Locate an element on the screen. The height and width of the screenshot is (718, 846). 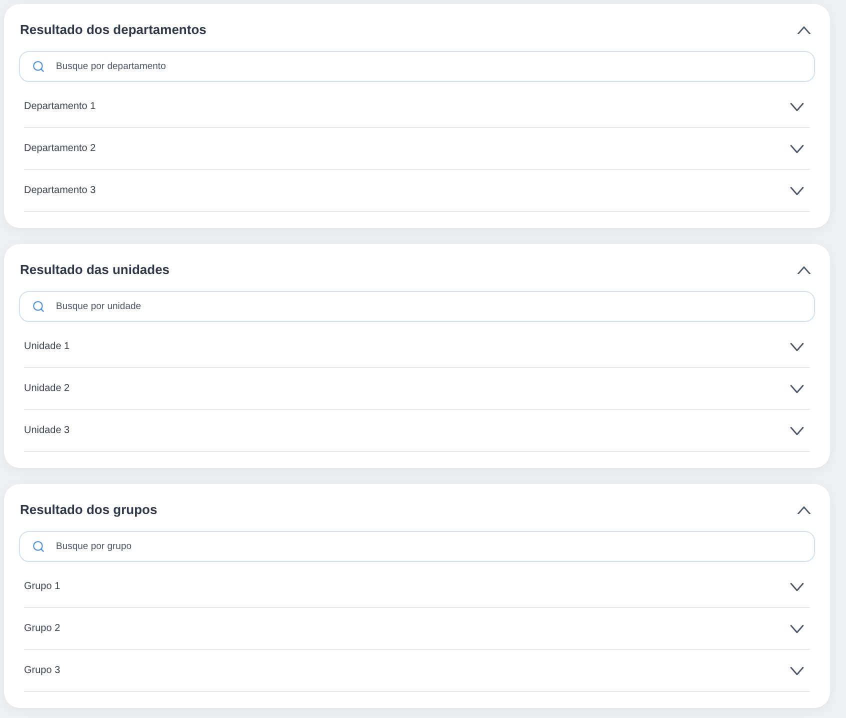
list-item: Departamento 3 is located at coordinates (417, 191).